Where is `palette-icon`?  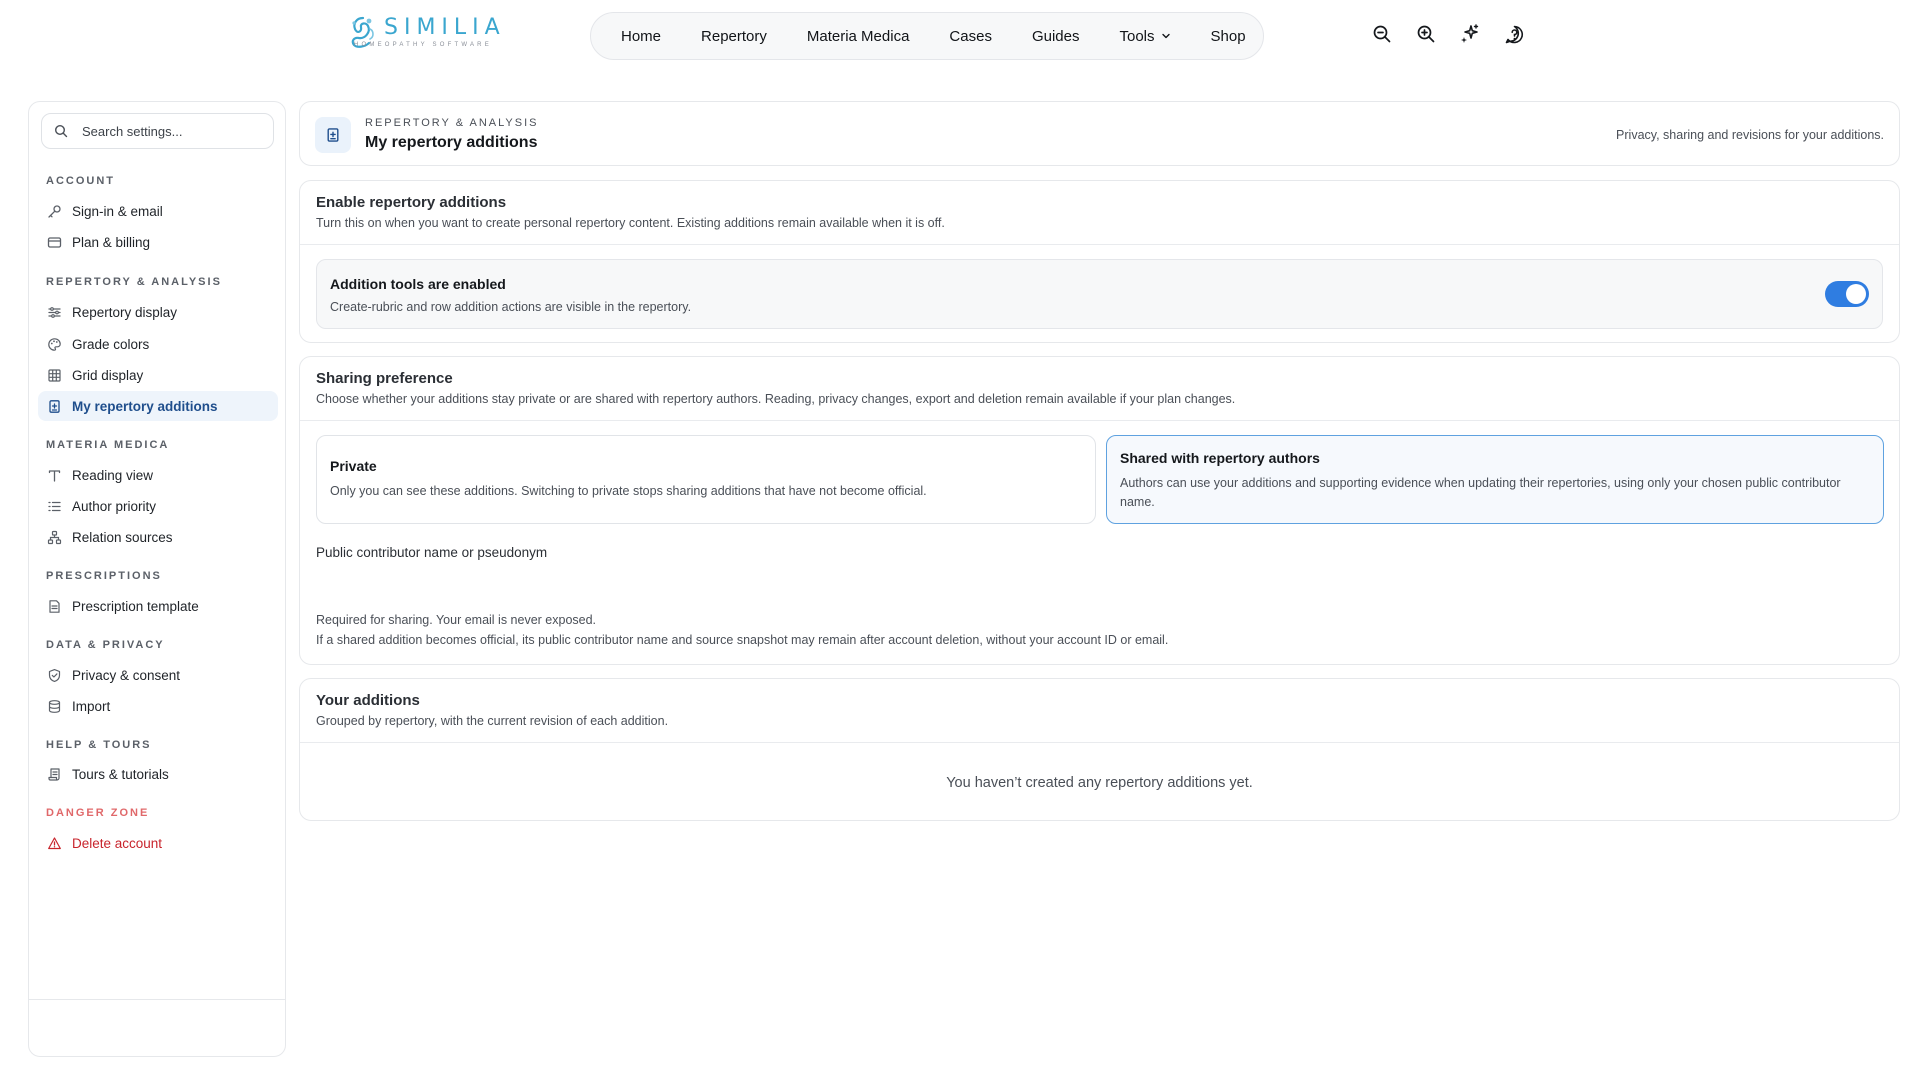 palette-icon is located at coordinates (54, 344).